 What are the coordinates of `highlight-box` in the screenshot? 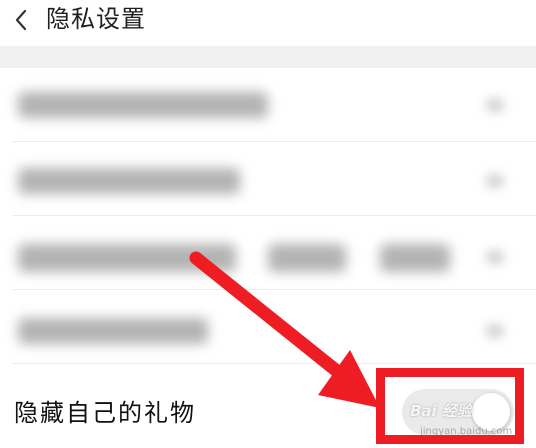 It's located at (450, 406).